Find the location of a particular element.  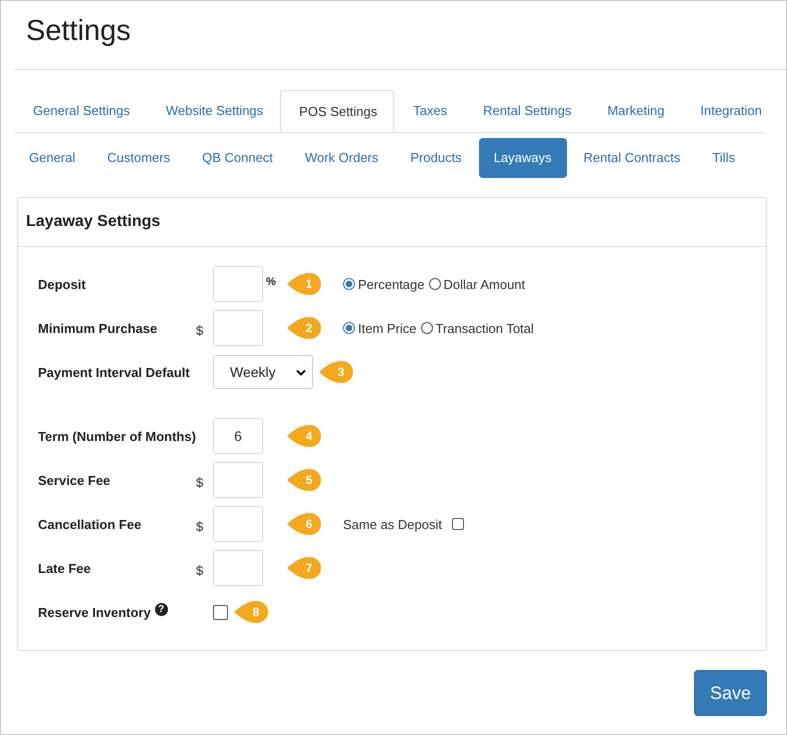

callout-marker: 2 is located at coordinates (305, 328).